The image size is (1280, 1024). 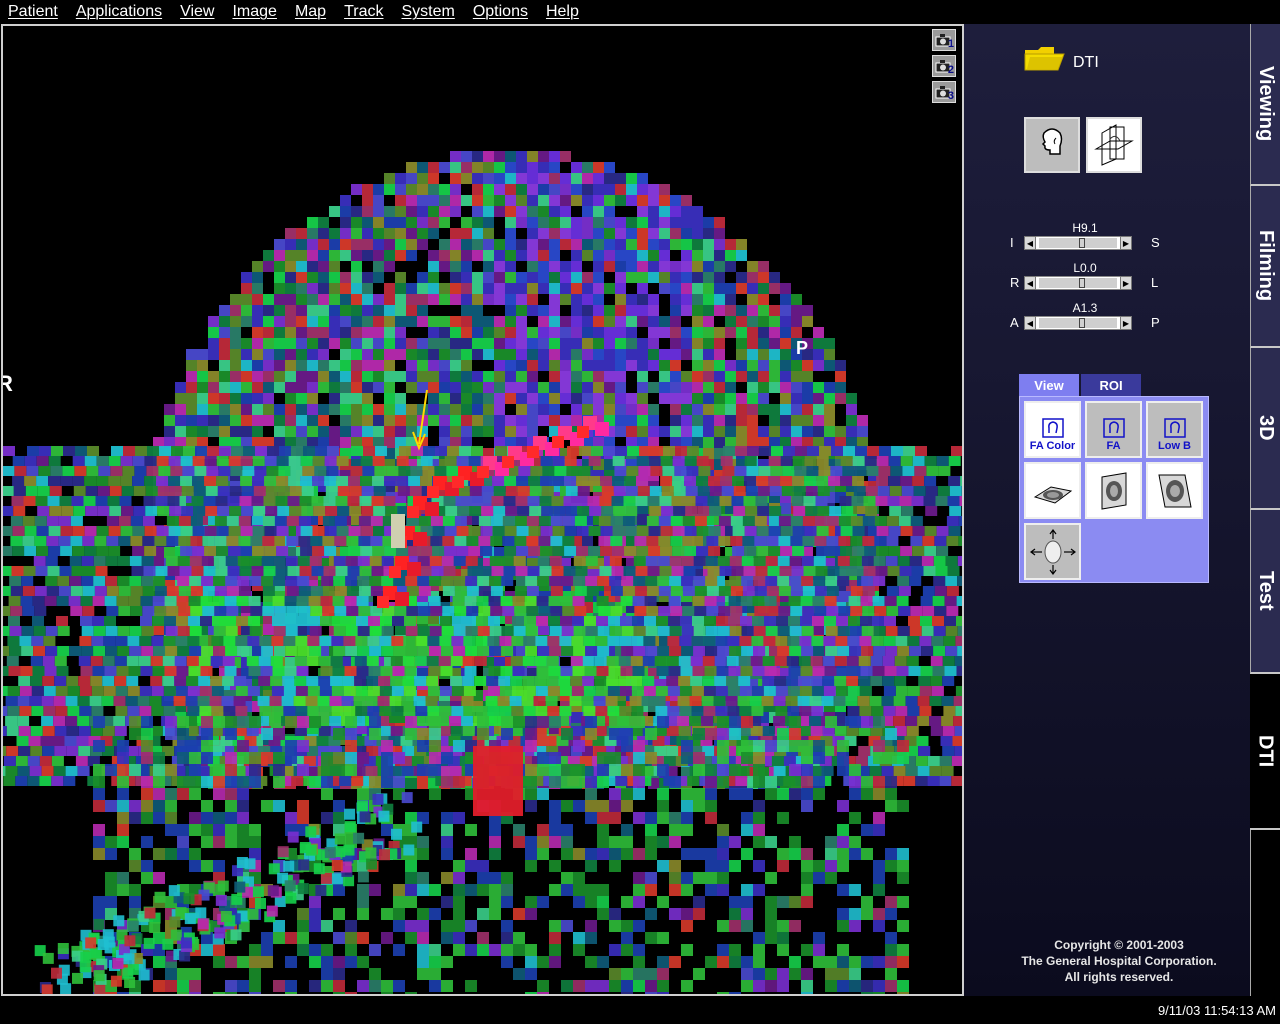 I want to click on camera-2-button: 2, so click(x=944, y=66).